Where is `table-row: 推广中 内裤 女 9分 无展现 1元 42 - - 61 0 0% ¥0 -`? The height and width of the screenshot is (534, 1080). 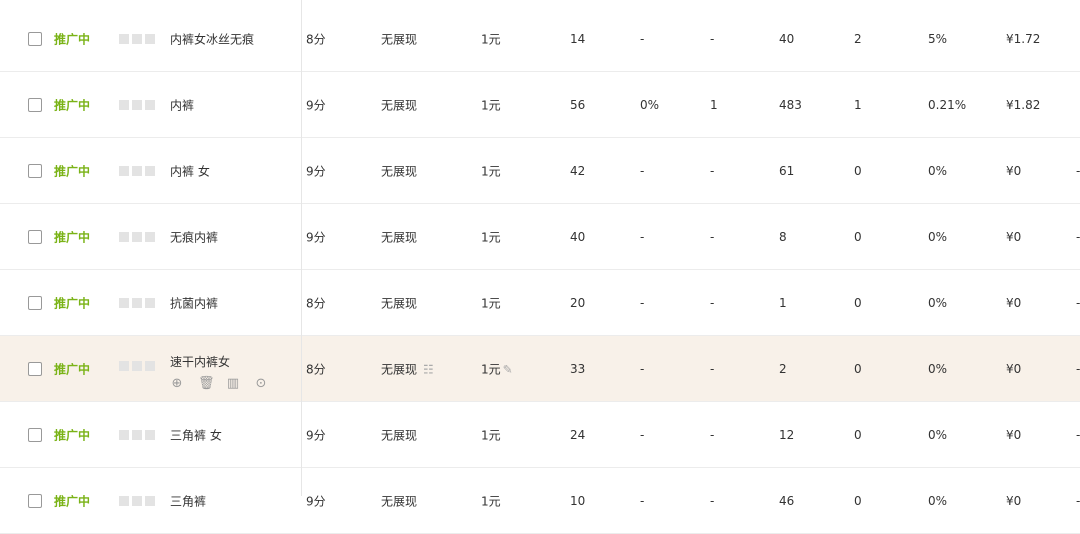
table-row: 推广中 内裤 女 9分 无展现 1元 42 - - 61 0 0% ¥0 - is located at coordinates (540, 171).